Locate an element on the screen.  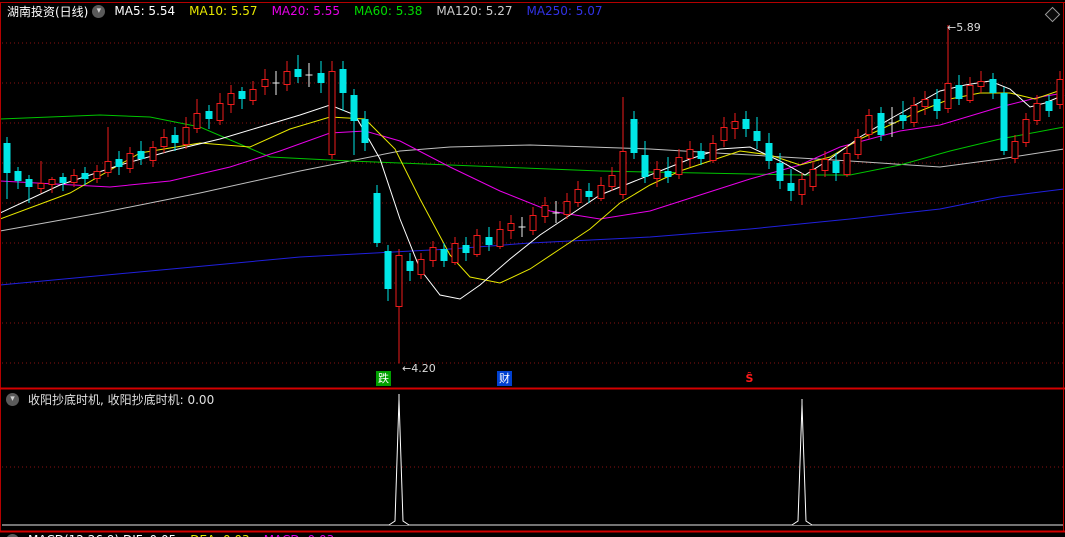
symbol-period-label: 湖南投资(日线) is located at coordinates (48, 11).